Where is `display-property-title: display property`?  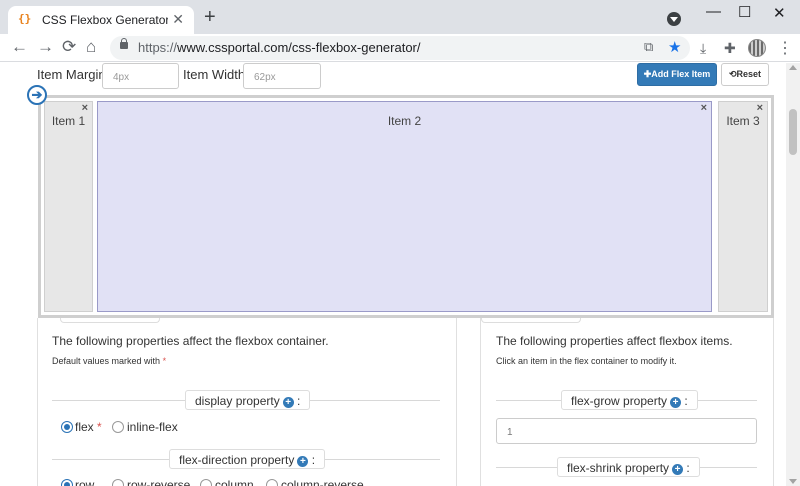 display-property-title: display property is located at coordinates (237, 401).